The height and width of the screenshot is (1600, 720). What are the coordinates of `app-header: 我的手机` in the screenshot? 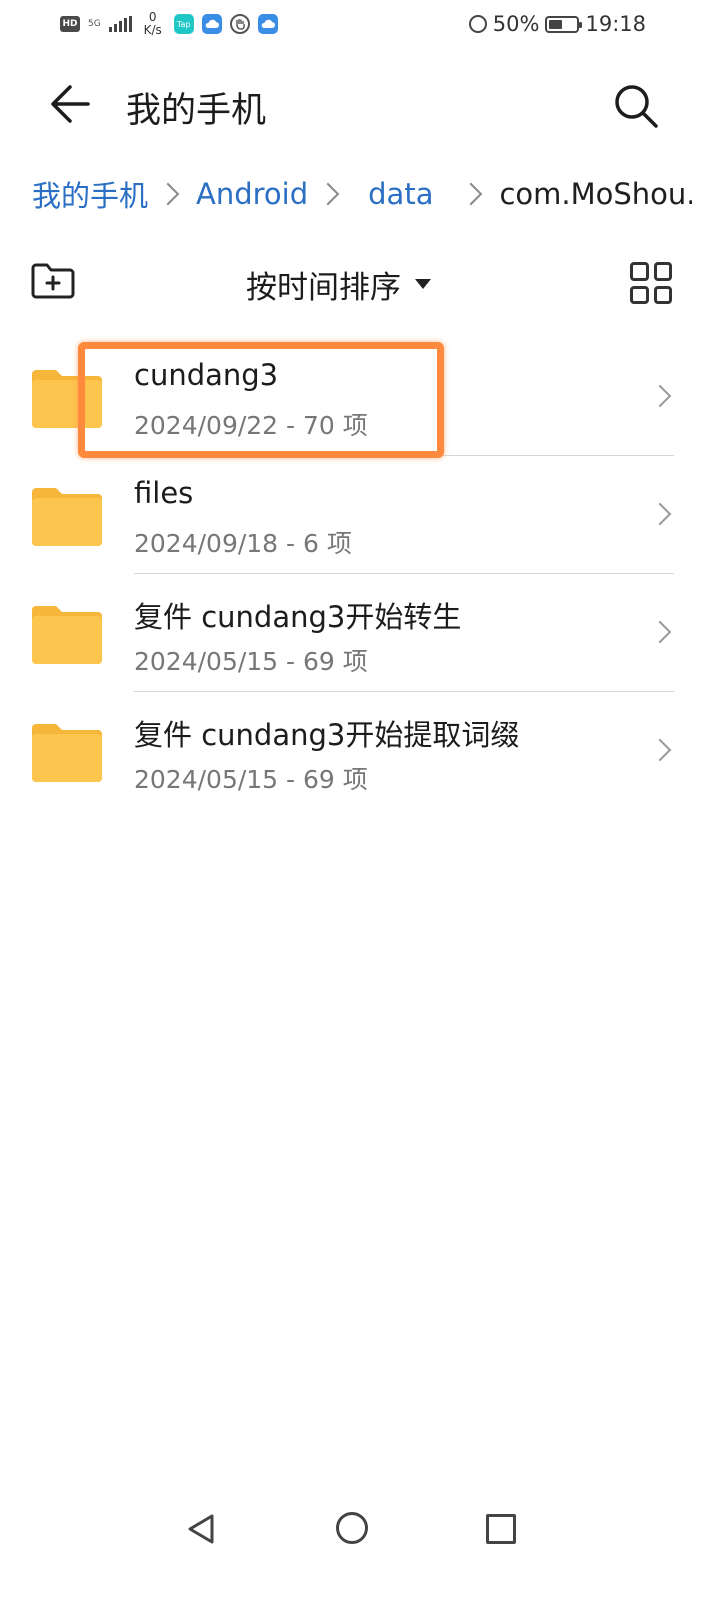 It's located at (360, 104).